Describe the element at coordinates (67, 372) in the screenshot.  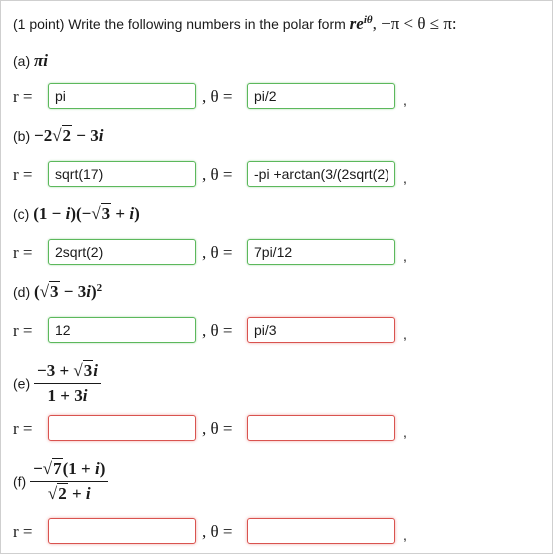
I see `part-e-numerator: −3 + √3i` at that location.